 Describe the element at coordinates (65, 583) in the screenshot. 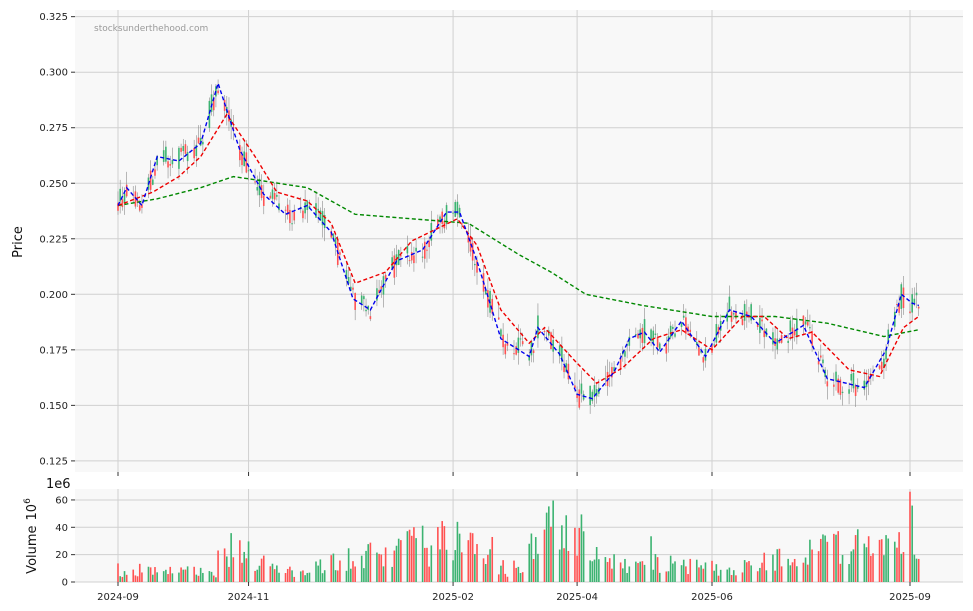

I see `volume-tick-label: 0` at that location.